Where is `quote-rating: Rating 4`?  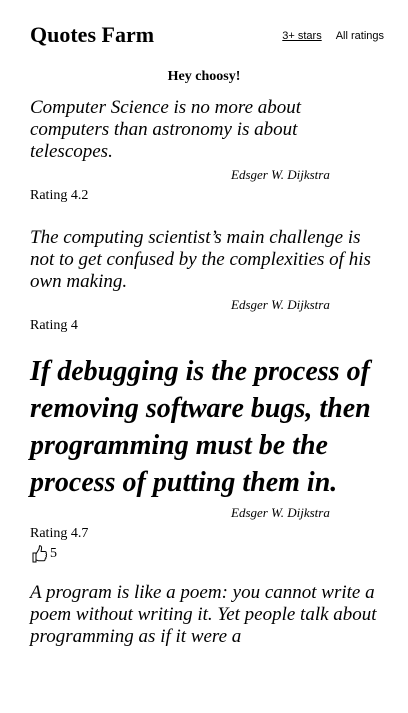 quote-rating: Rating 4 is located at coordinates (54, 325).